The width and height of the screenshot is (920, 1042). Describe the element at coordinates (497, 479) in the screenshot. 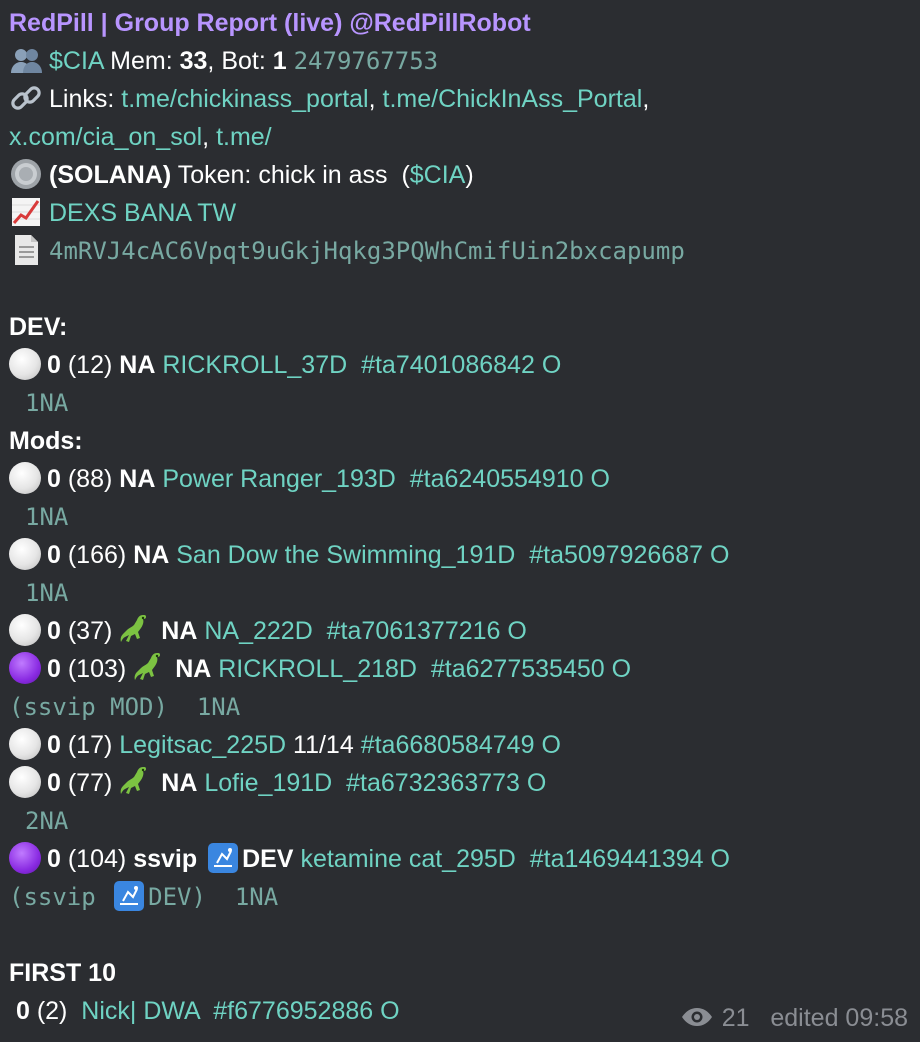

I see `entry-id: #ta6240554910` at that location.